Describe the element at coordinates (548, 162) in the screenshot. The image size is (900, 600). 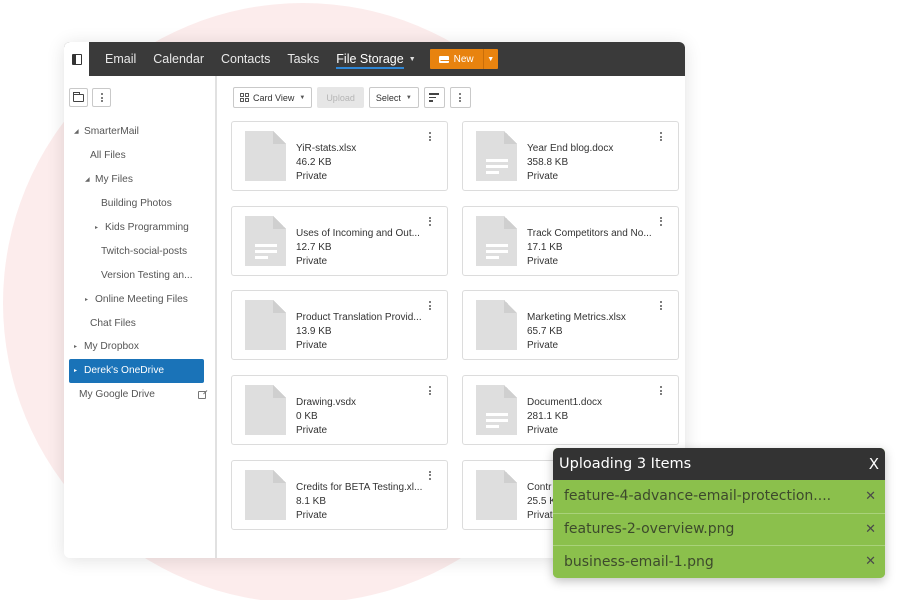
I see `file-size: 358.8 KB` at that location.